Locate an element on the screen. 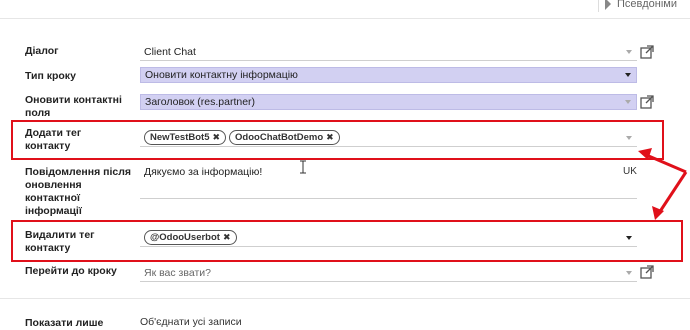 This screenshot has height=330, width=690. remove-tag-input: @OdooUserbot ✖ is located at coordinates (388, 238).